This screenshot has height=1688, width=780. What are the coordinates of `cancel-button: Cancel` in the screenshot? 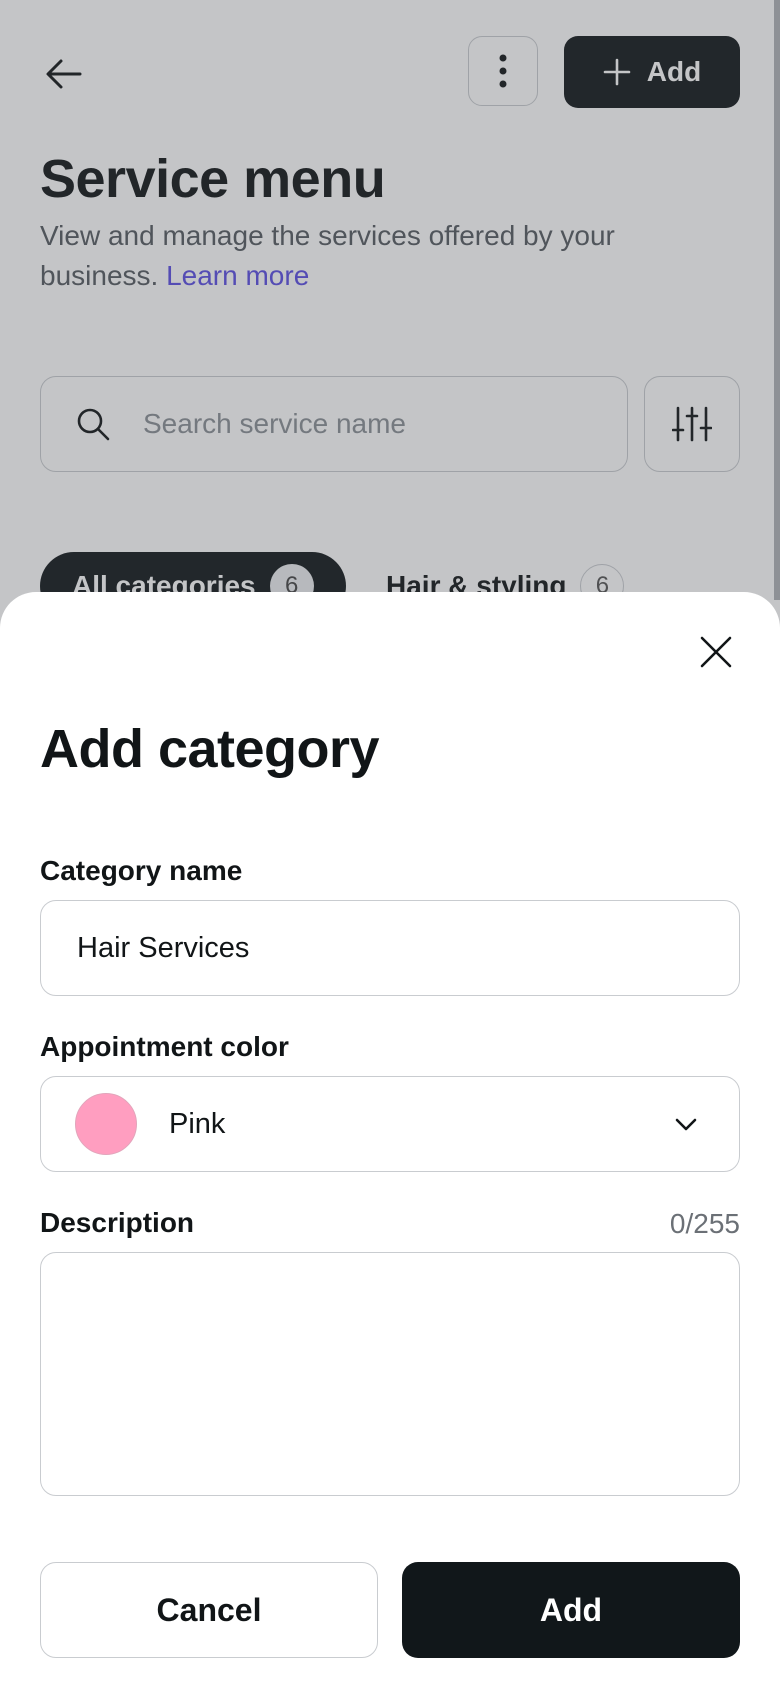 It's located at (209, 1610).